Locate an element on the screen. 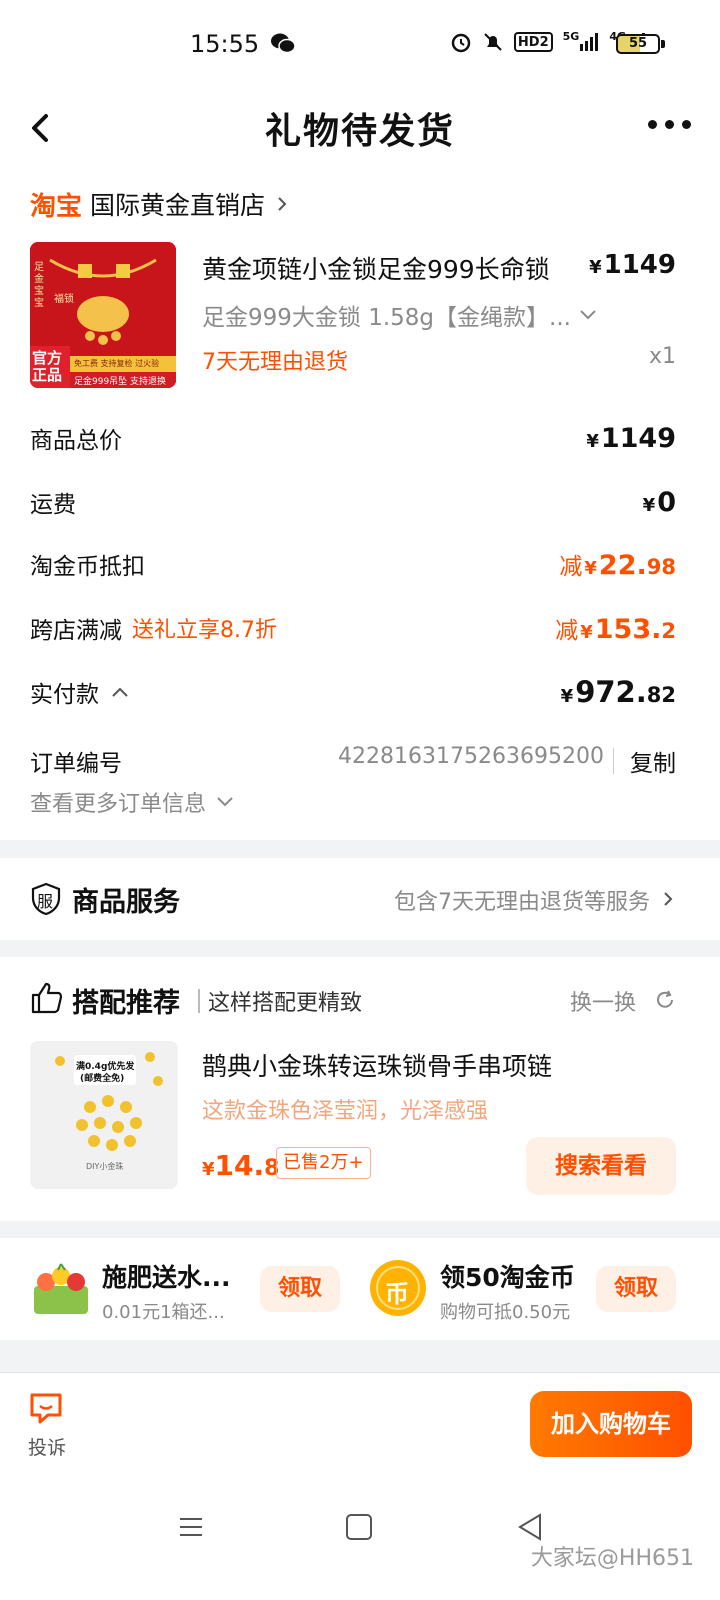 The image size is (720, 1600). complaint-label: 投诉 is located at coordinates (47, 1446).